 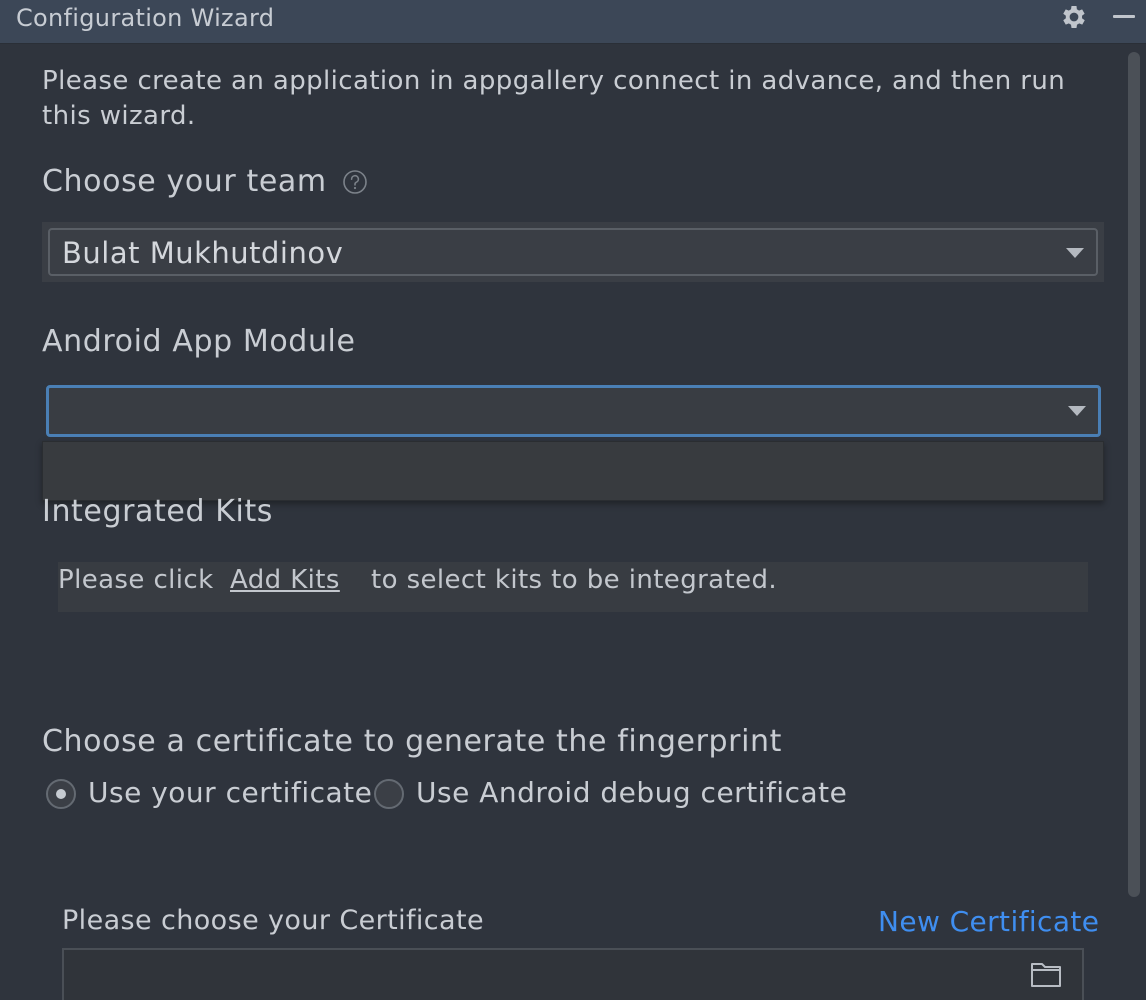 I want to click on team-dropdown: Bulat Mukhutdinov, so click(x=573, y=252).